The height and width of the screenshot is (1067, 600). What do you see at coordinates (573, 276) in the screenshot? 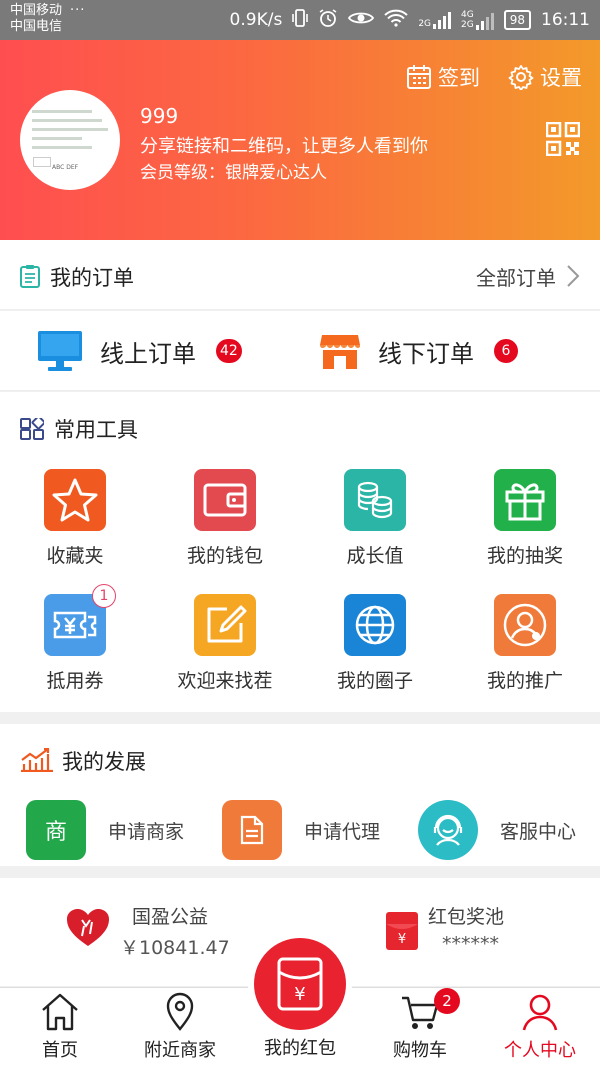
I see `chevron-right-icon` at bounding box center [573, 276].